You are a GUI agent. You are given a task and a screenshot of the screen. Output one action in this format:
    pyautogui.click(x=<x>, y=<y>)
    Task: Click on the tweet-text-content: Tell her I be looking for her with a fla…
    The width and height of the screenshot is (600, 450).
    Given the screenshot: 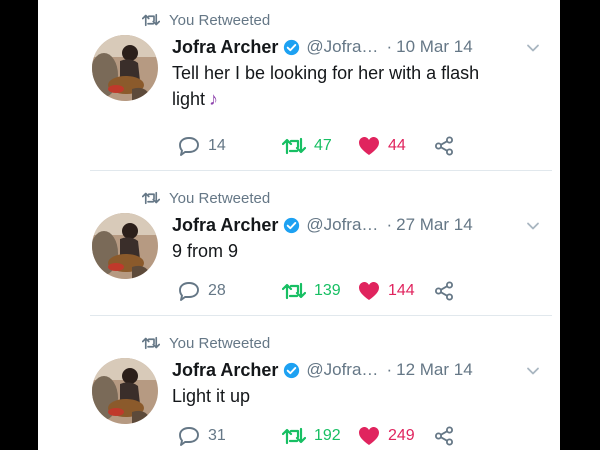 What is the action you would take?
    pyautogui.click(x=326, y=86)
    